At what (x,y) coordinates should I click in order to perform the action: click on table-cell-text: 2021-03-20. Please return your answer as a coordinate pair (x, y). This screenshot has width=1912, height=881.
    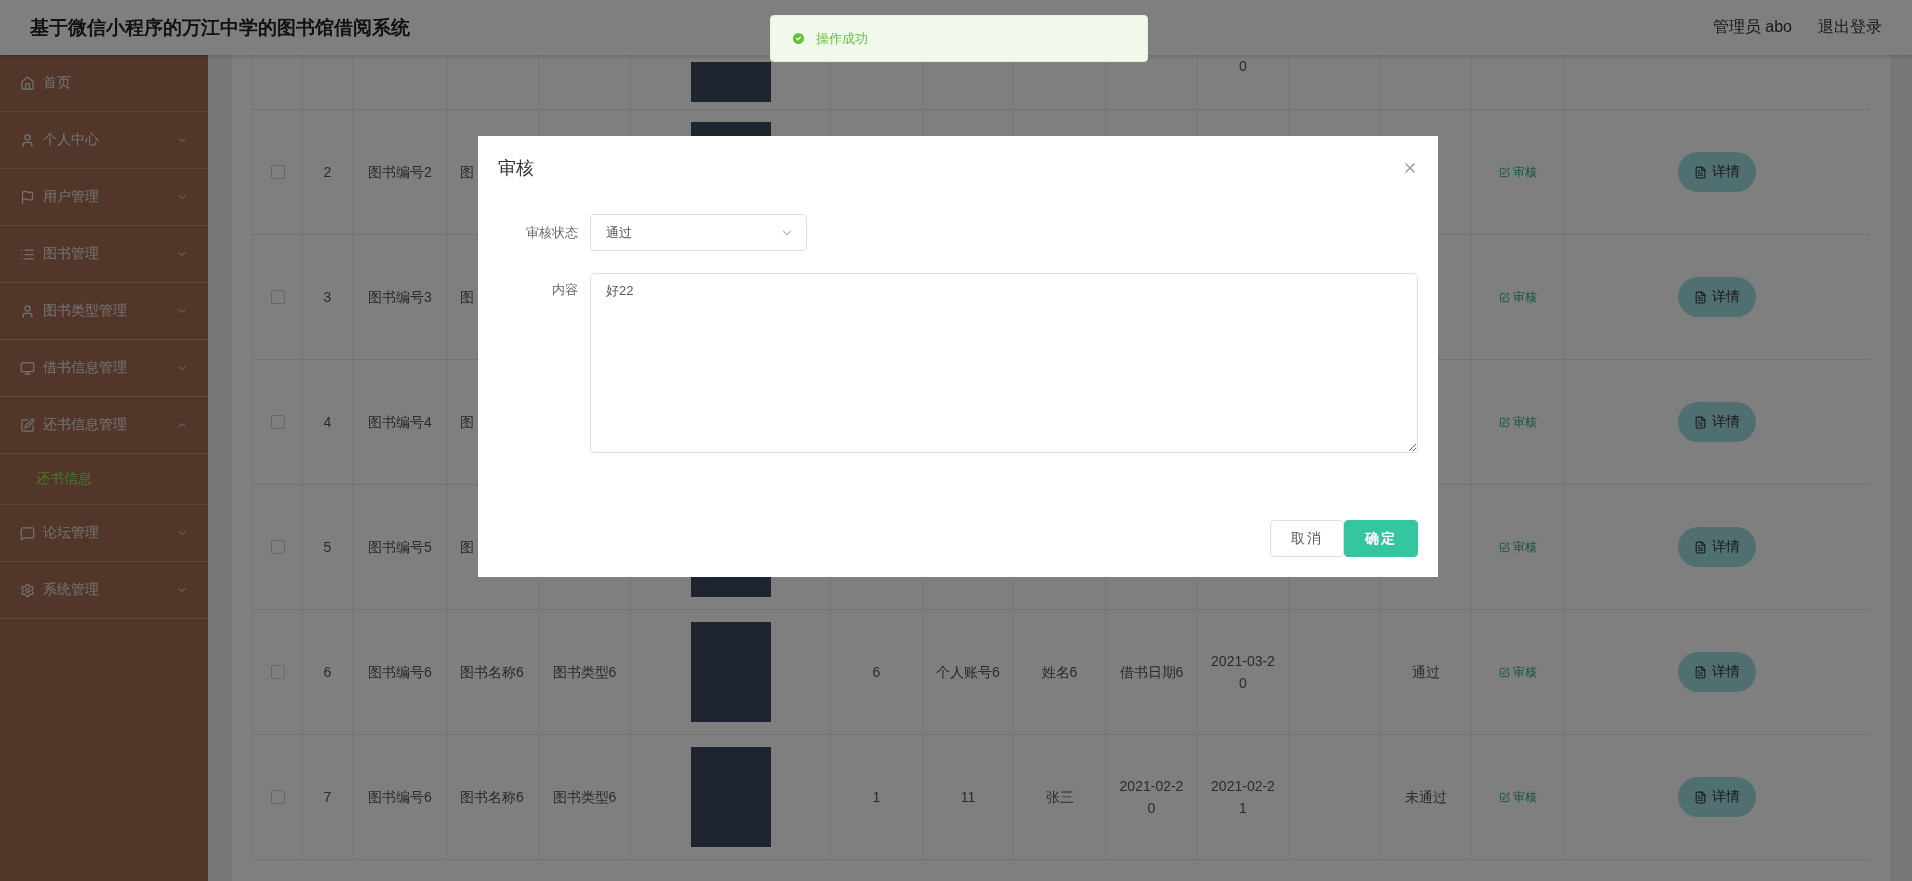
    Looking at the image, I should click on (1243, 672).